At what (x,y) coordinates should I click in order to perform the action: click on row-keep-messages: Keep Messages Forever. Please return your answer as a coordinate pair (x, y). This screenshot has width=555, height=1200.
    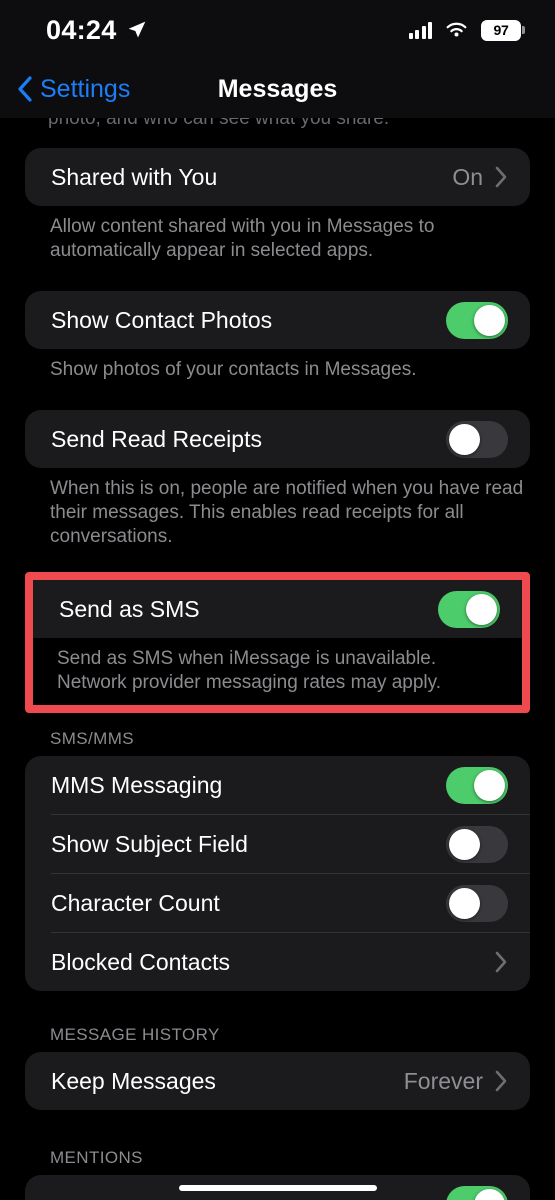
    Looking at the image, I should click on (277, 1081).